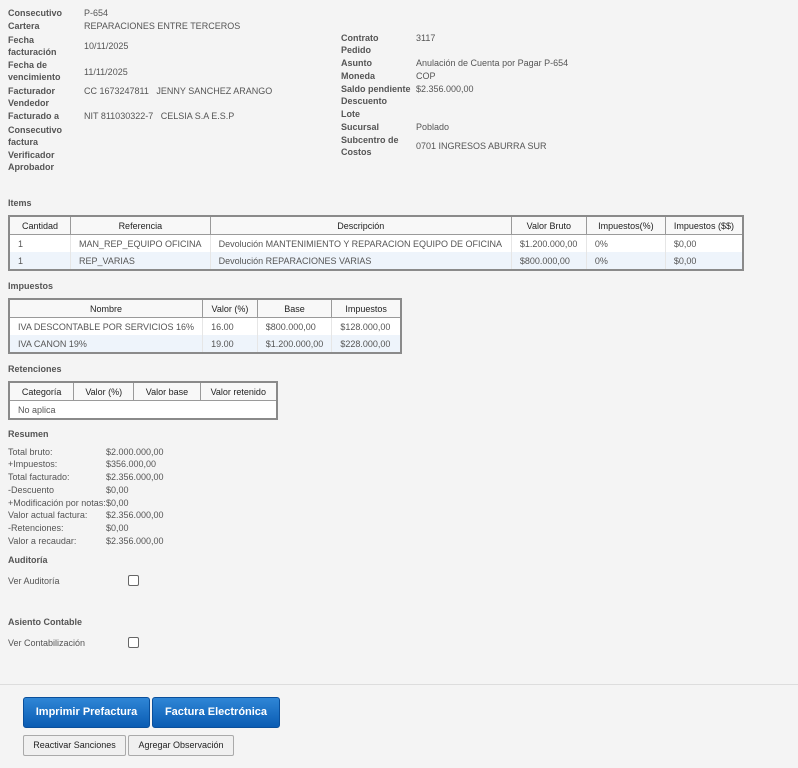 The width and height of the screenshot is (798, 768). Describe the element at coordinates (24, 26) in the screenshot. I see `label-cartera: Cartera` at that location.